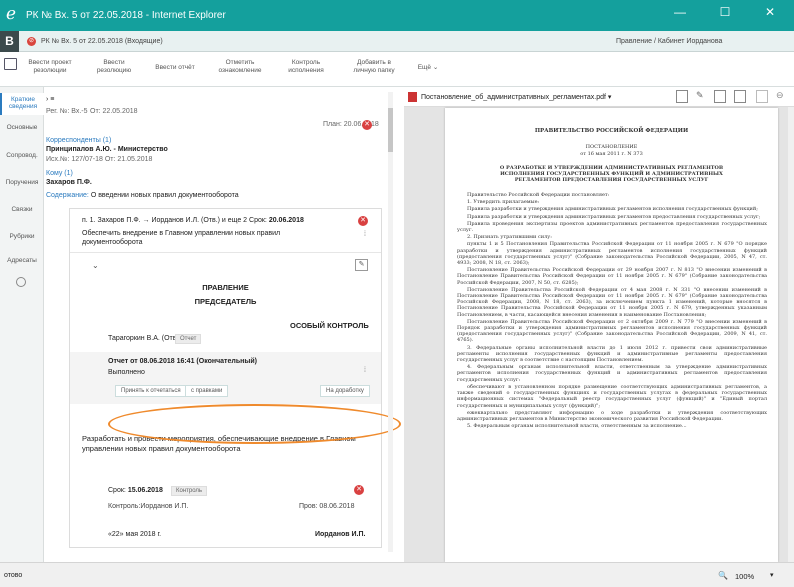 The height and width of the screenshot is (587, 794). What do you see at coordinates (22, 155) in the screenshot?
I see `nav-accompanying: Сопровод.` at bounding box center [22, 155].